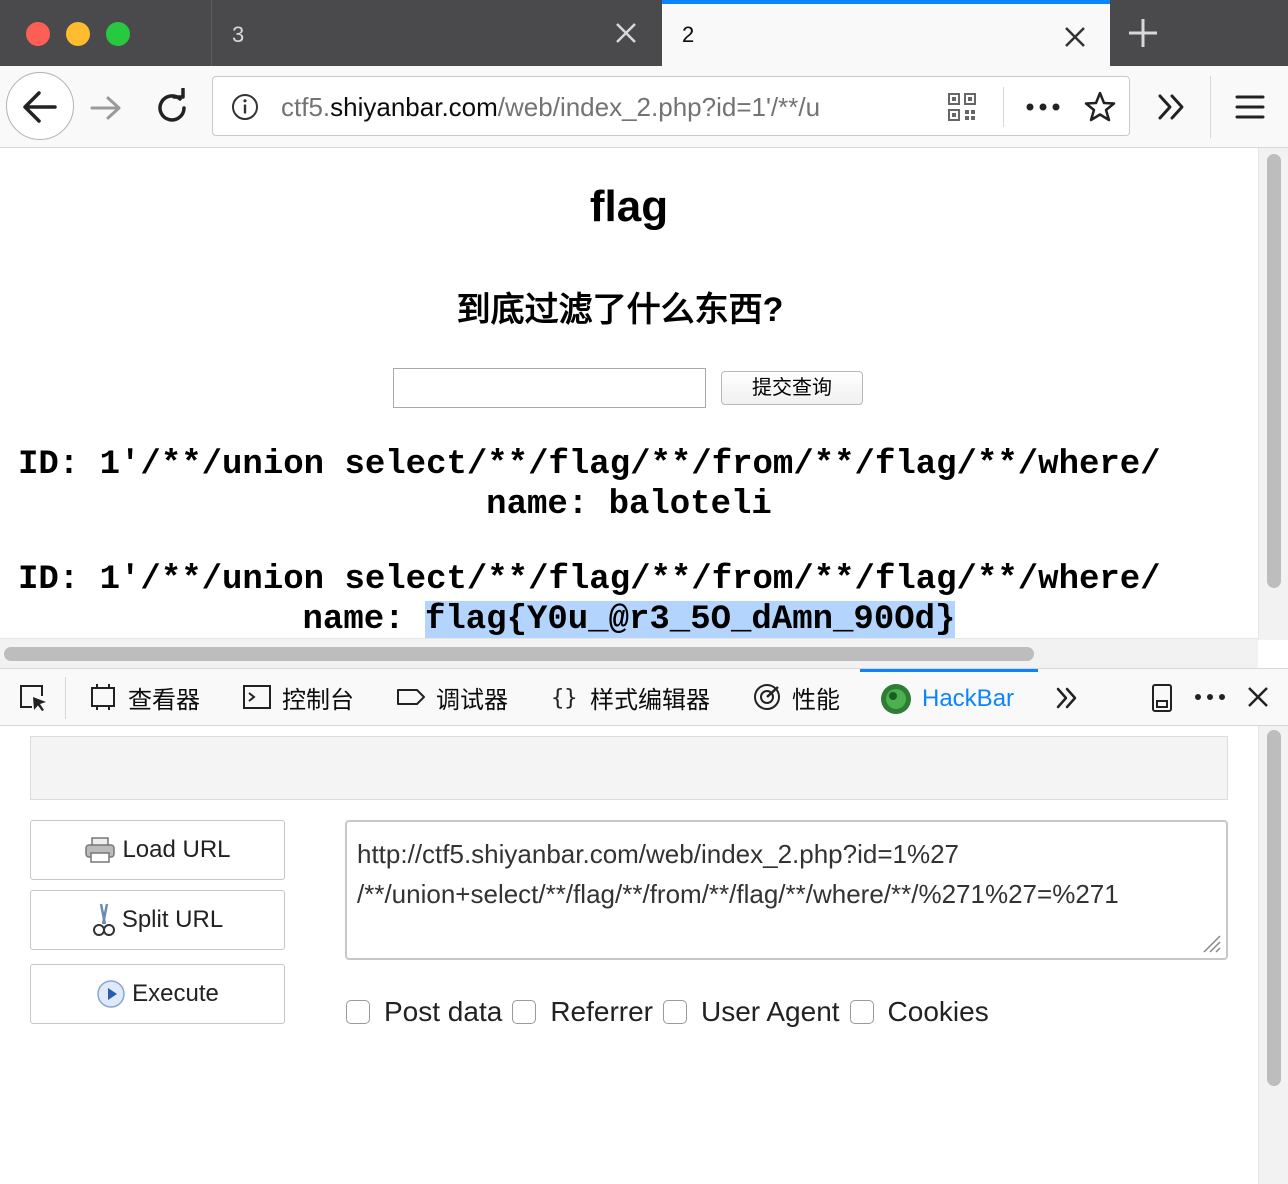  What do you see at coordinates (1003, 107) in the screenshot?
I see `url-bar-divider` at bounding box center [1003, 107].